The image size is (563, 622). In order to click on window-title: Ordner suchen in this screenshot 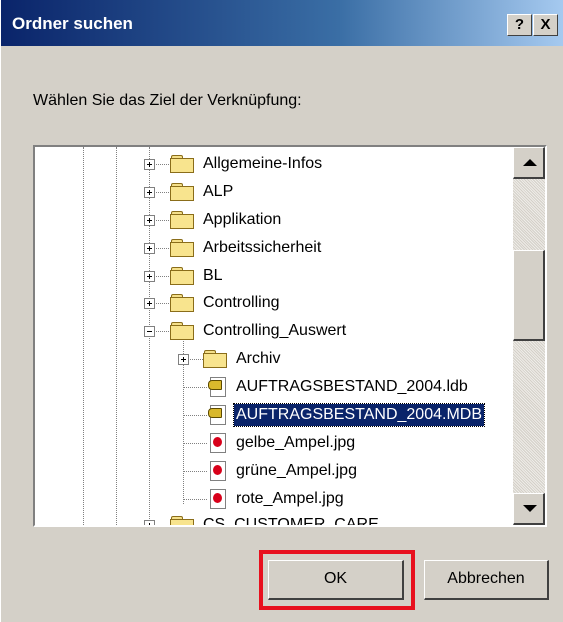, I will do `click(72, 23)`.